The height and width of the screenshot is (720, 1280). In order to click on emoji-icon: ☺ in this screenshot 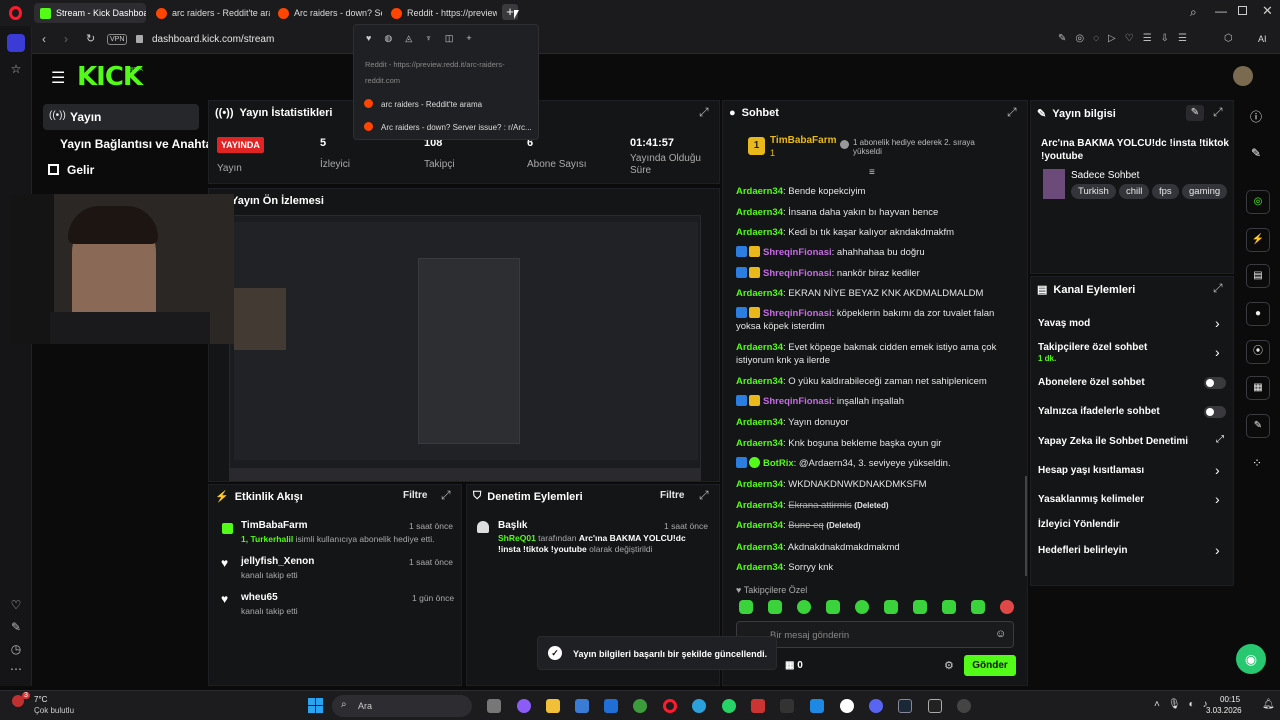, I will do `click(1000, 634)`.